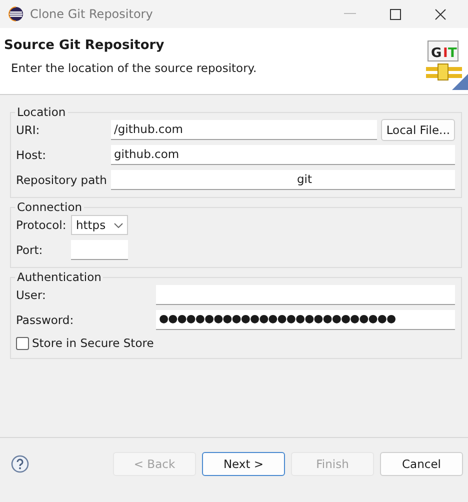 The width and height of the screenshot is (468, 502). What do you see at coordinates (41, 225) in the screenshot?
I see `field-label: Protocol:` at bounding box center [41, 225].